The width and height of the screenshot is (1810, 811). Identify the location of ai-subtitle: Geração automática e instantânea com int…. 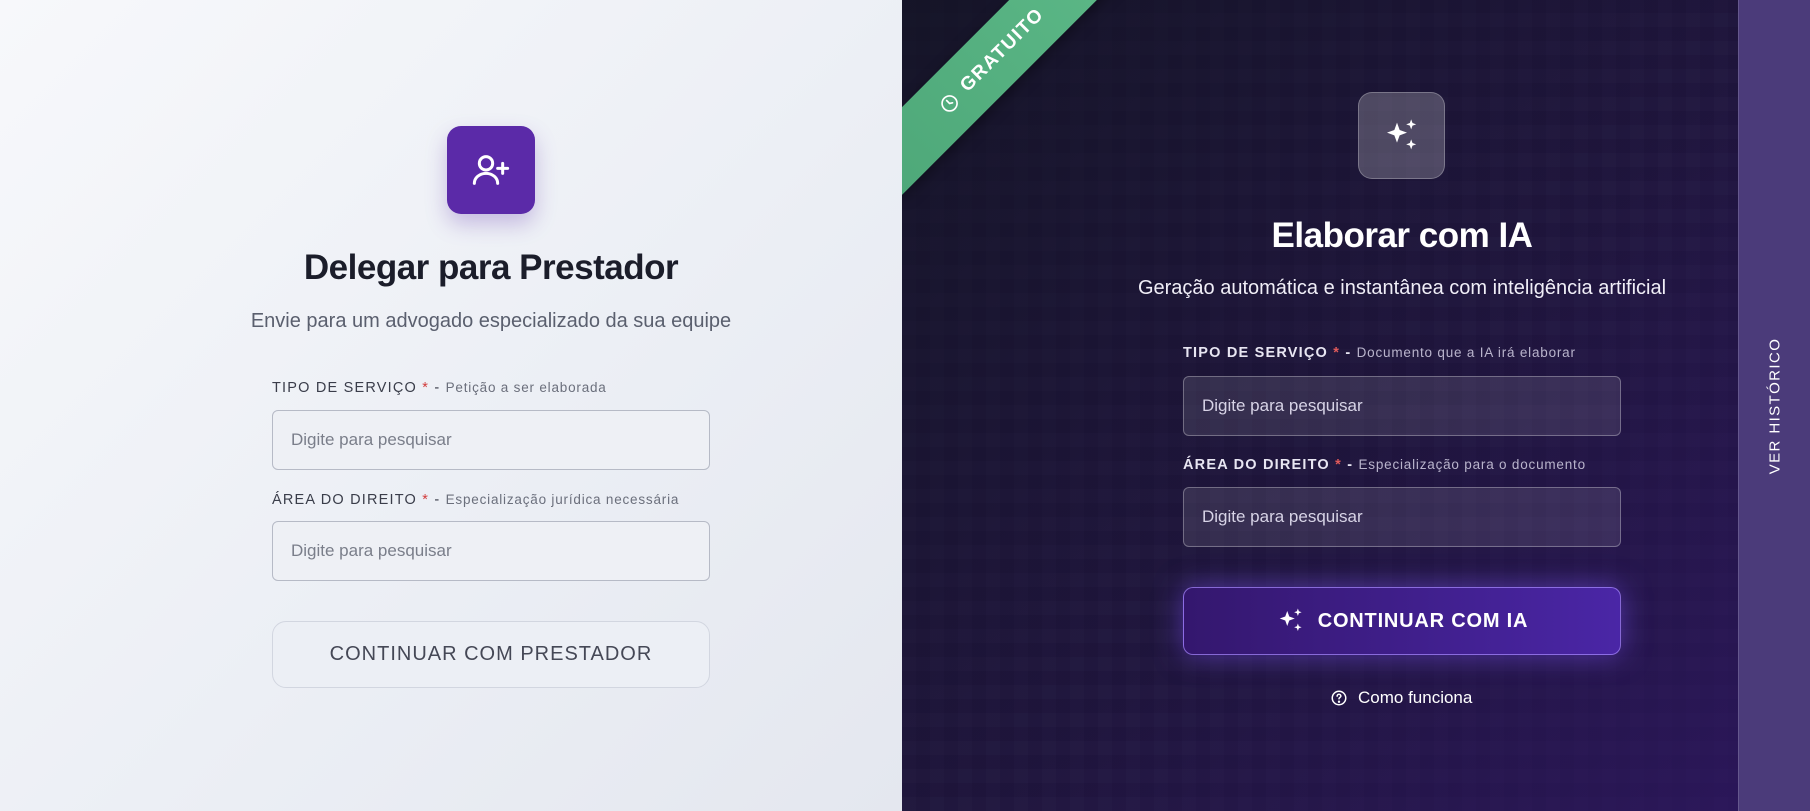
(1402, 288).